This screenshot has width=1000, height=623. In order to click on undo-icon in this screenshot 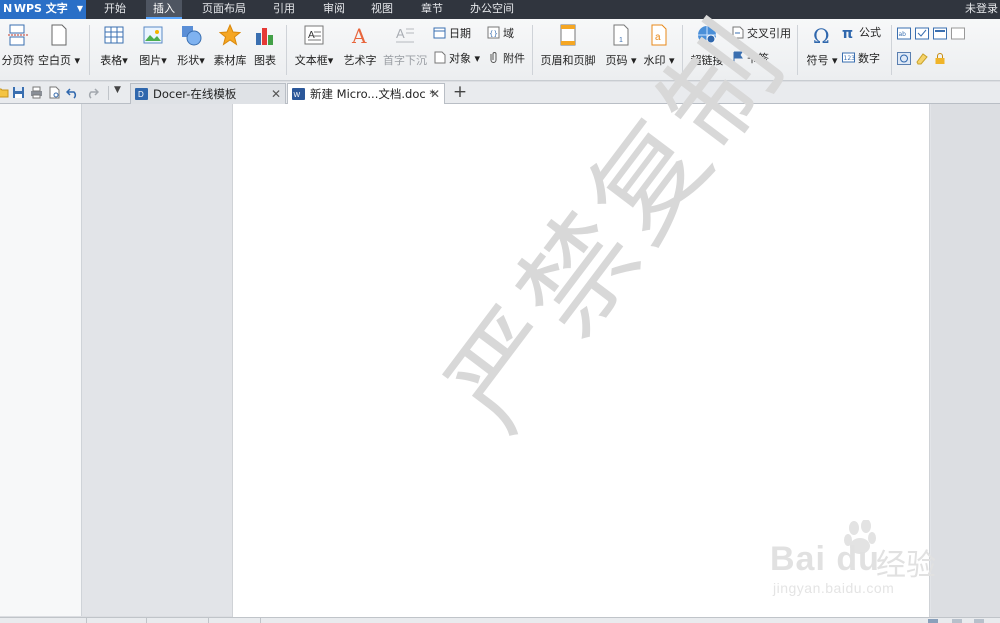, I will do `click(72, 92)`.